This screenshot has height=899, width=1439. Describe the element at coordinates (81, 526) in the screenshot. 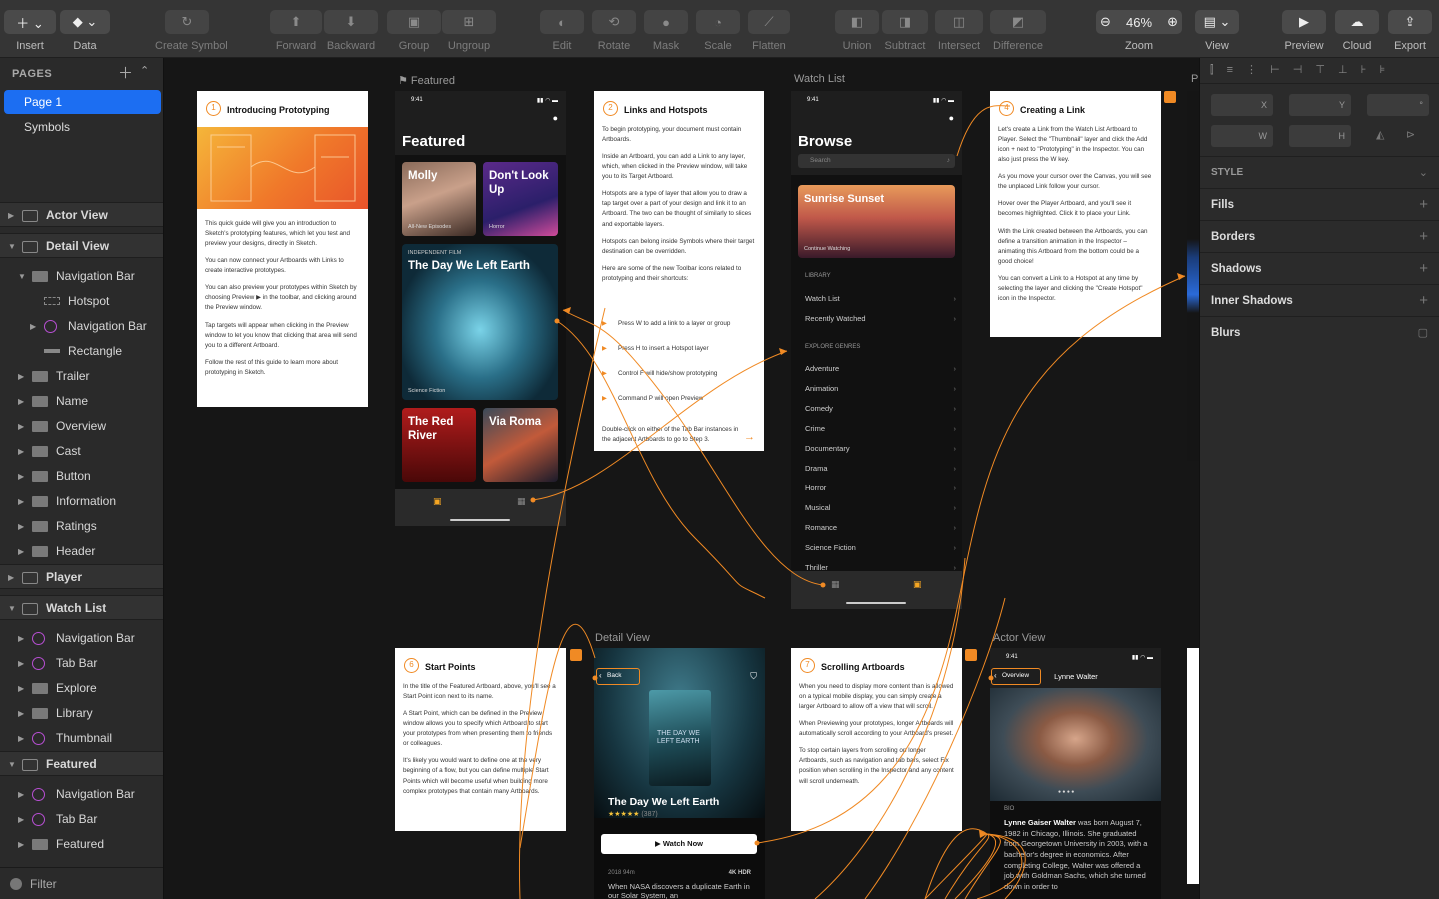

I see `layer-row: ▶ Ratings` at that location.